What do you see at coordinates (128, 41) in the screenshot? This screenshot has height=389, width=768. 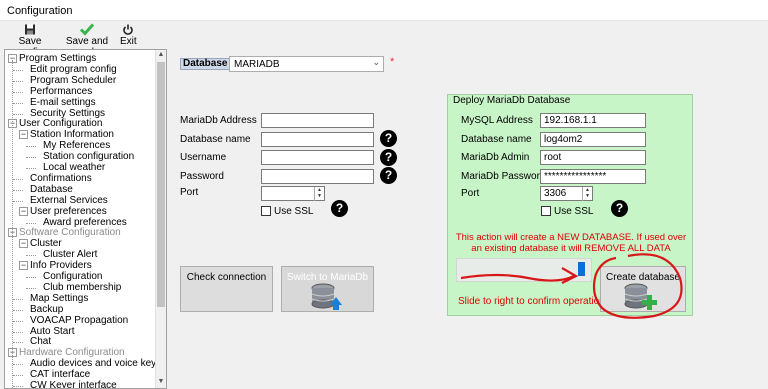 I see `exit-label: Exit` at bounding box center [128, 41].